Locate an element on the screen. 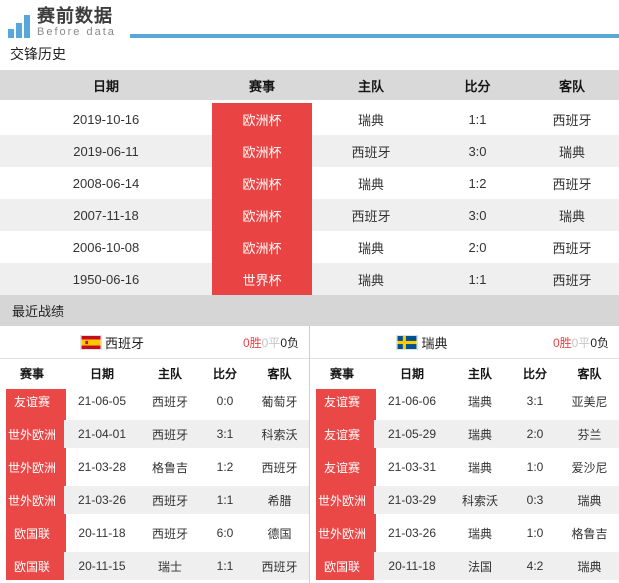 This screenshot has width=619, height=583. team-name: 西班牙 is located at coordinates (124, 343).